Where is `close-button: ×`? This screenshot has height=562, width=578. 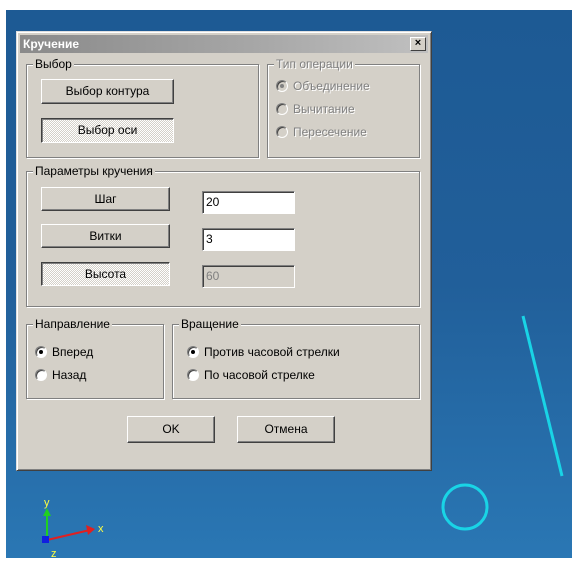
close-button: × is located at coordinates (418, 44).